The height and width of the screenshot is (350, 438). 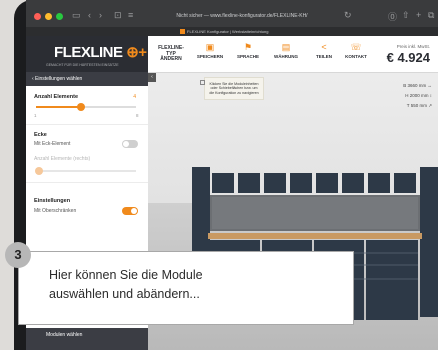 I want to click on share-icon: <, so click(x=324, y=47).